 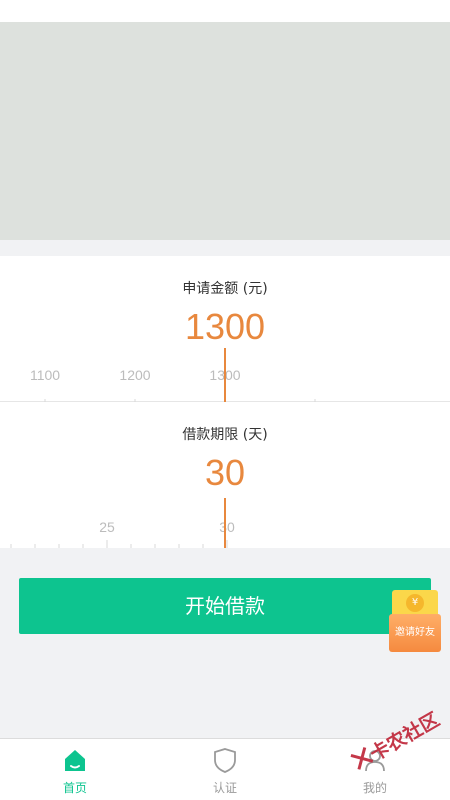 I want to click on amount-pointer, so click(x=225, y=375).